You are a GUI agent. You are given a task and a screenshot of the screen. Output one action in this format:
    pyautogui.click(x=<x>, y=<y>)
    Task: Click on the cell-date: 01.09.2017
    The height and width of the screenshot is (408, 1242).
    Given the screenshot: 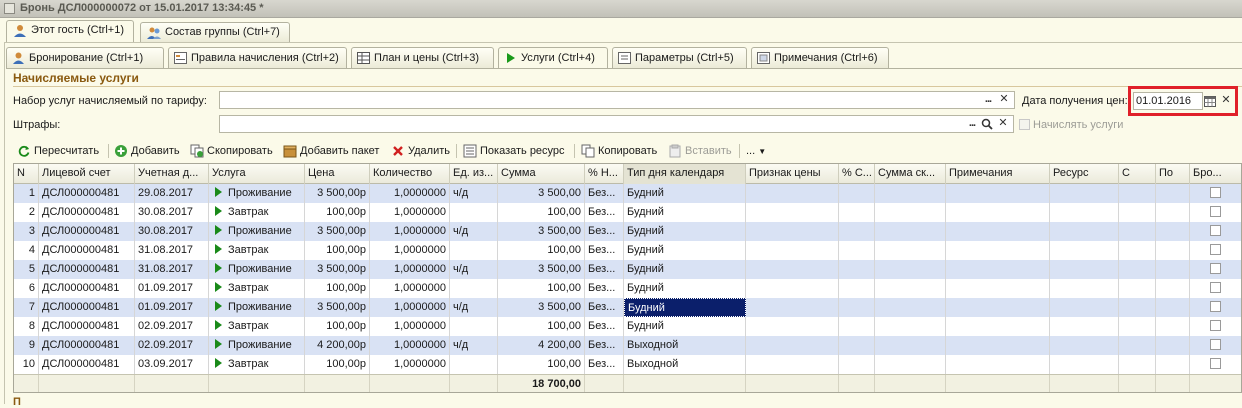 What is the action you would take?
    pyautogui.click(x=172, y=307)
    